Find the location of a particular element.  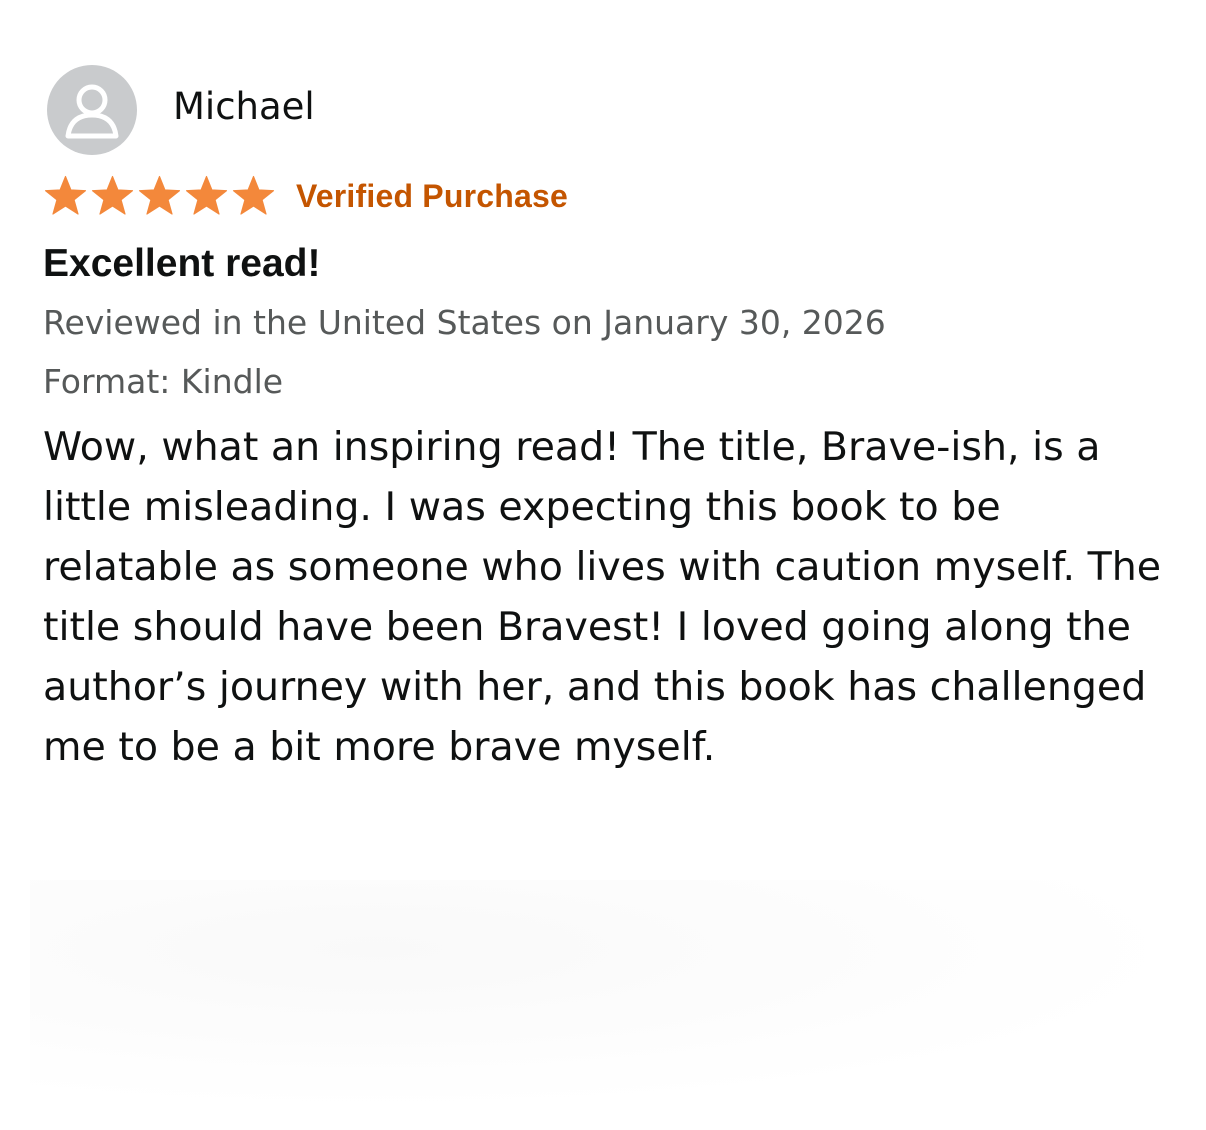

default-user-icon is located at coordinates (92, 111).